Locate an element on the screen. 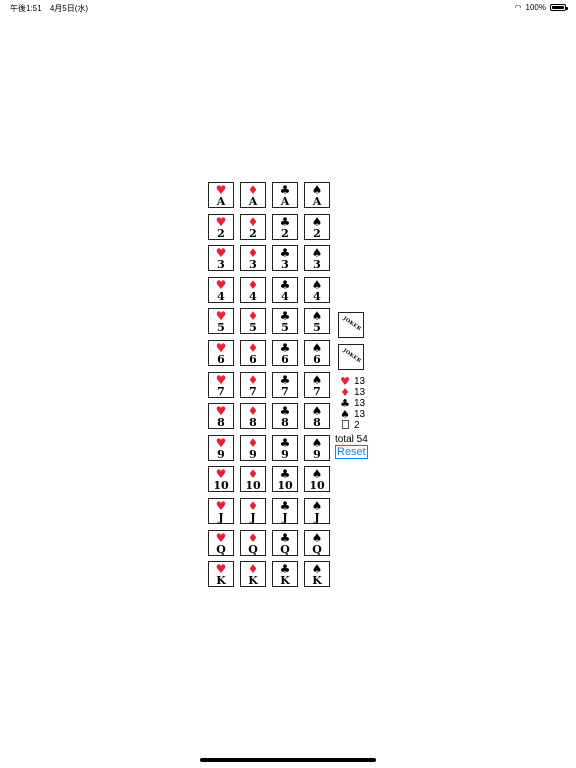  card-spades-5: ♠ 5 is located at coordinates (317, 321).